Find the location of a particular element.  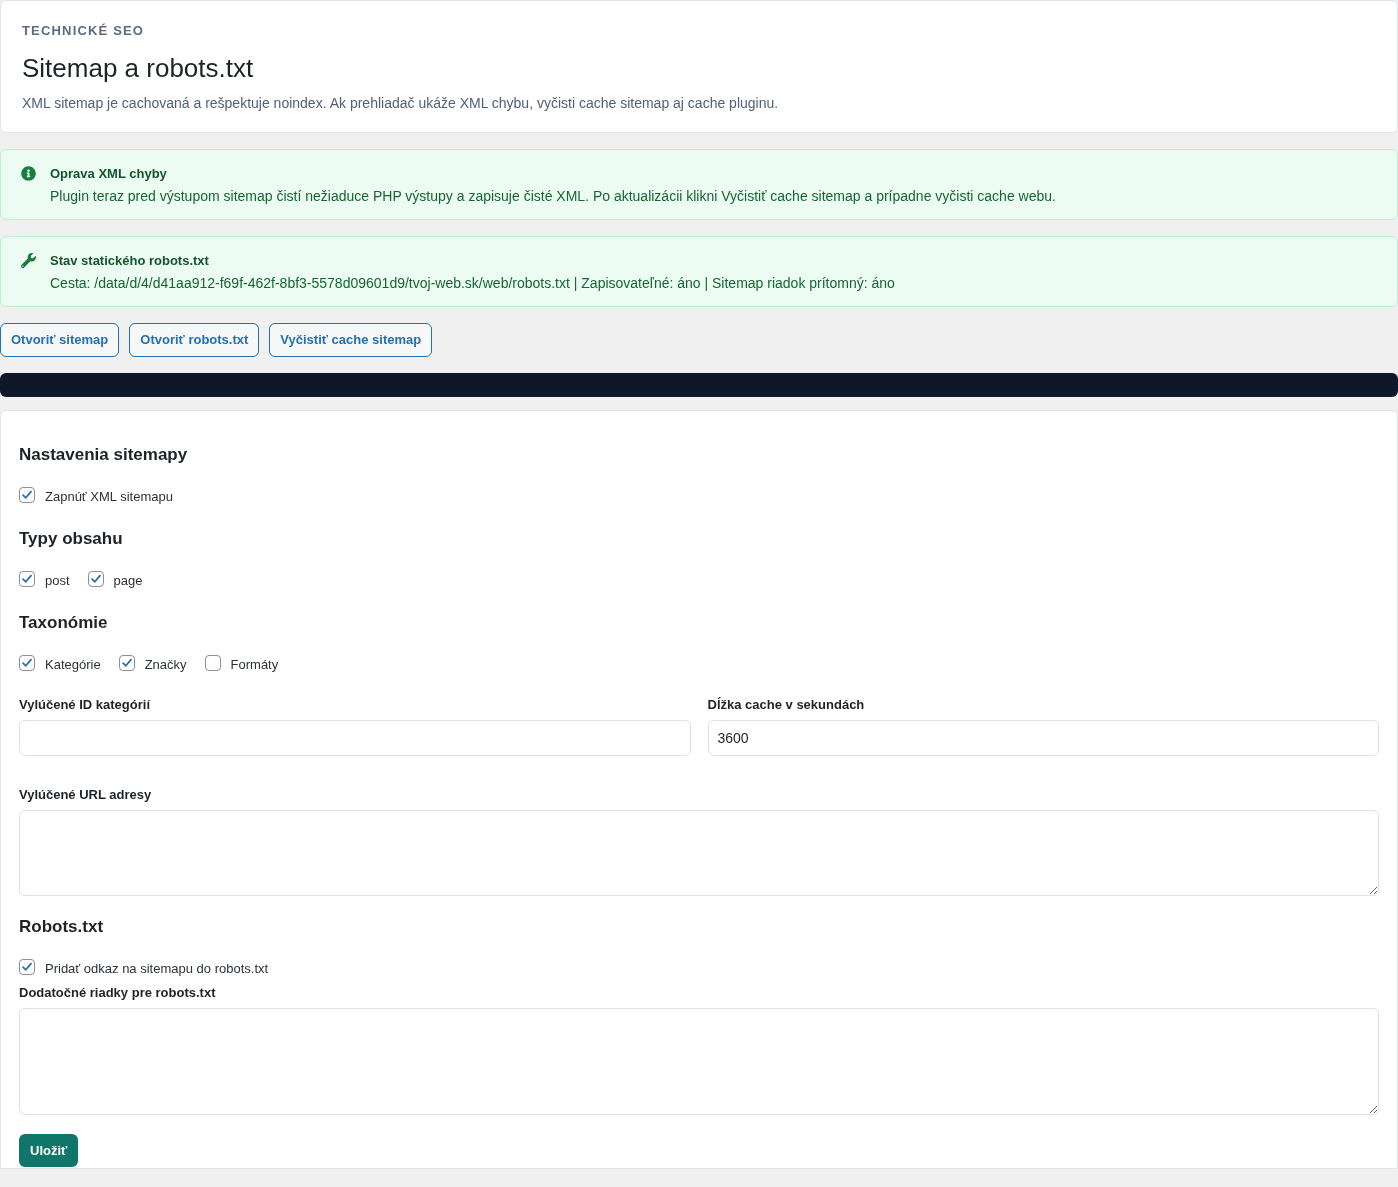

info-icon is located at coordinates (28, 173).